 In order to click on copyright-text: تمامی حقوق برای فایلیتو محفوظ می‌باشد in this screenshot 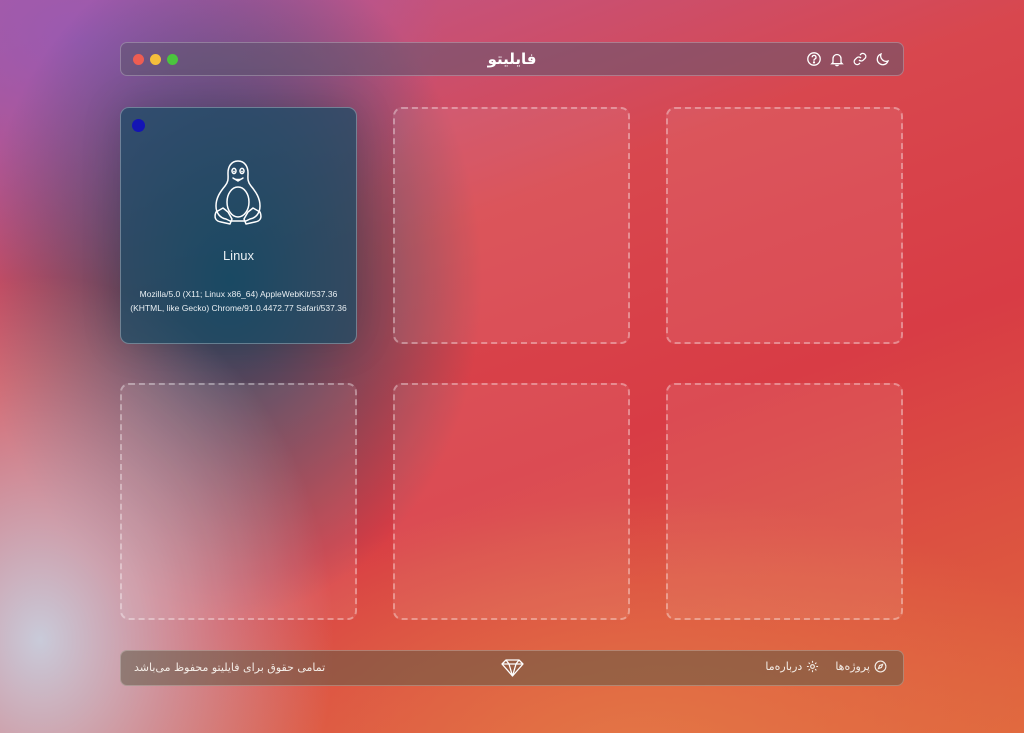, I will do `click(230, 667)`.